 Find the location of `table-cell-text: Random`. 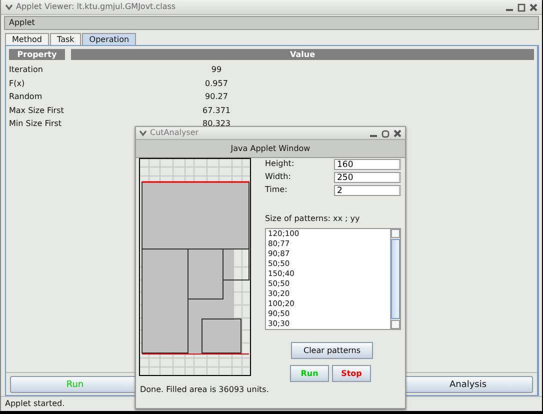

table-cell-text: Random is located at coordinates (26, 97).